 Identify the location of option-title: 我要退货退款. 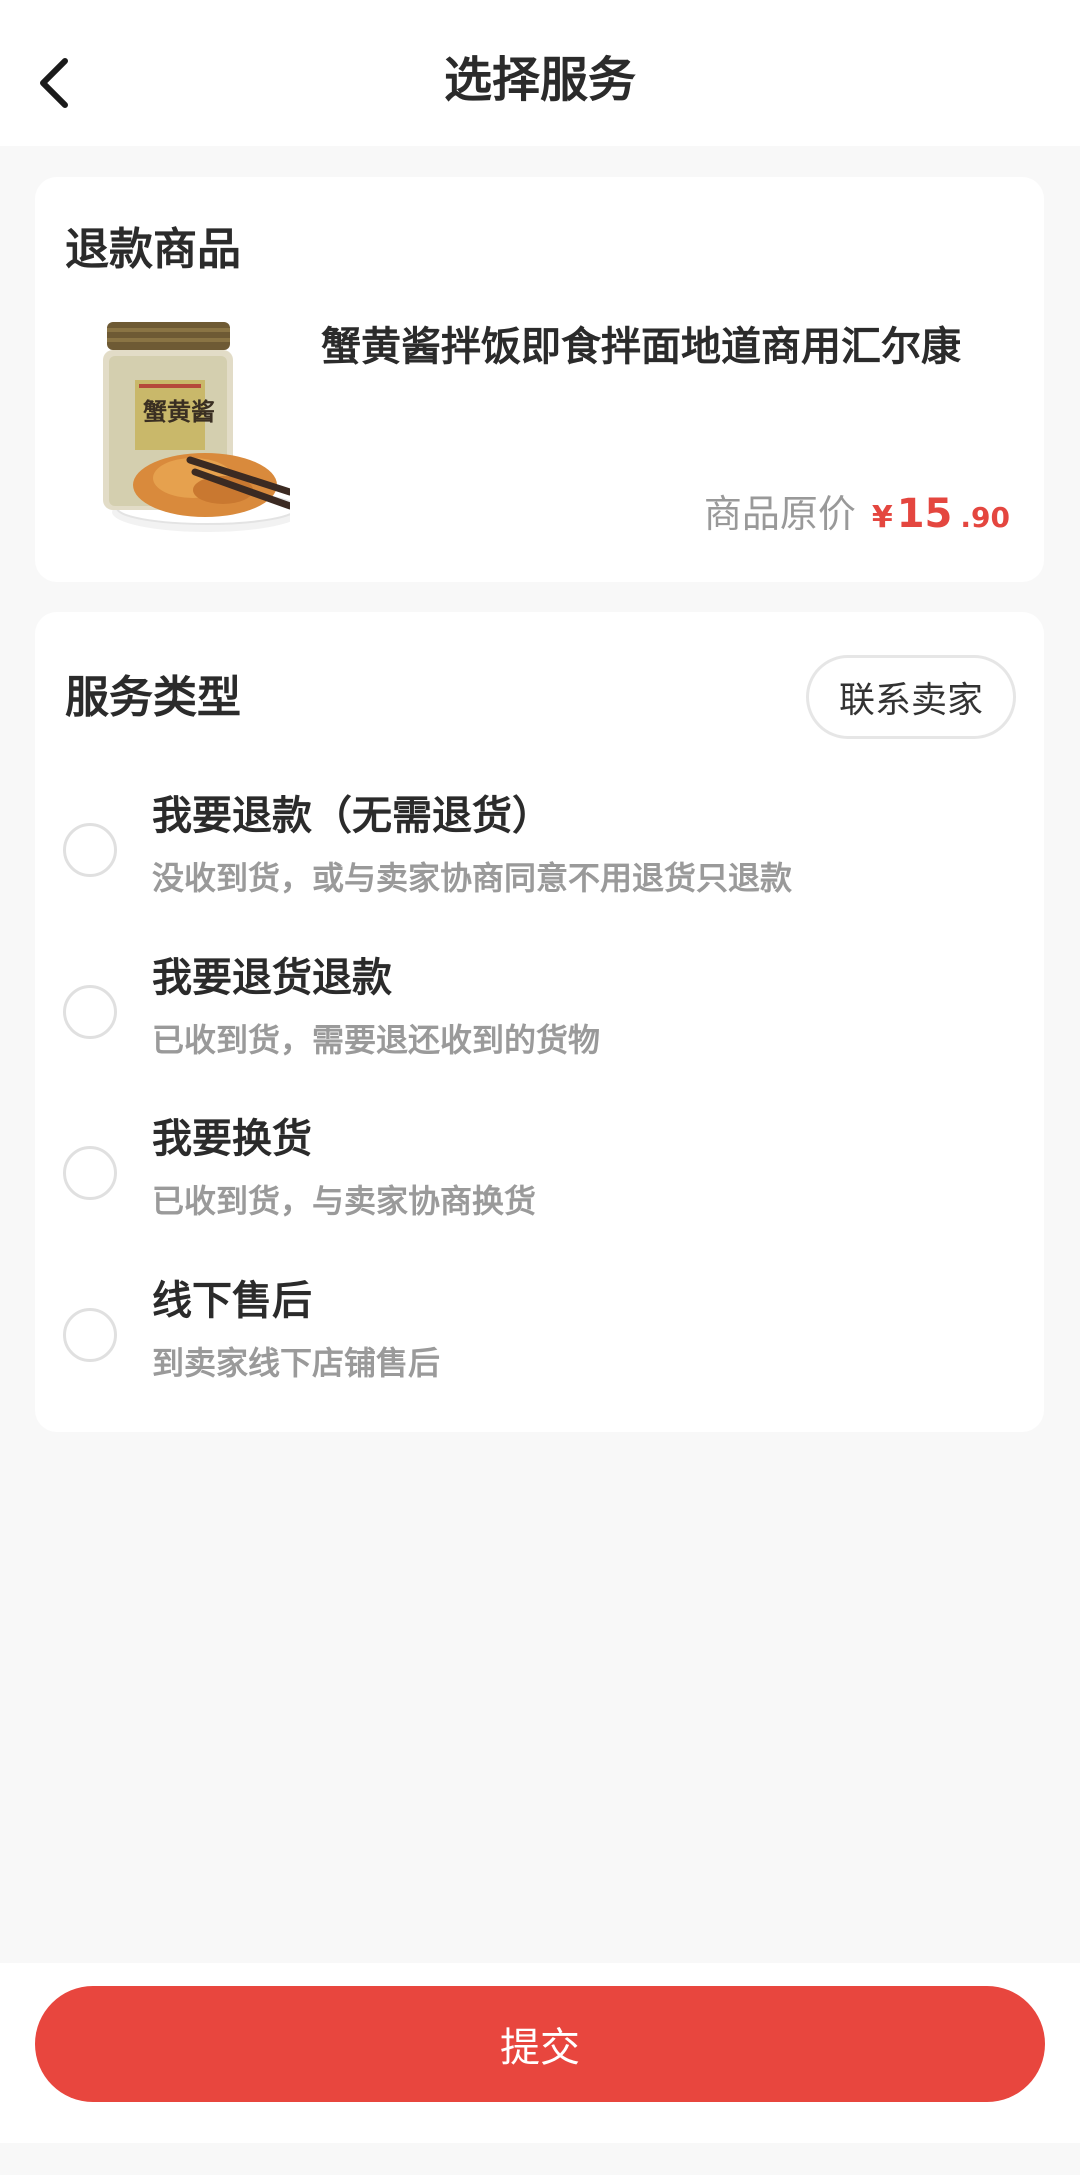
(272, 978).